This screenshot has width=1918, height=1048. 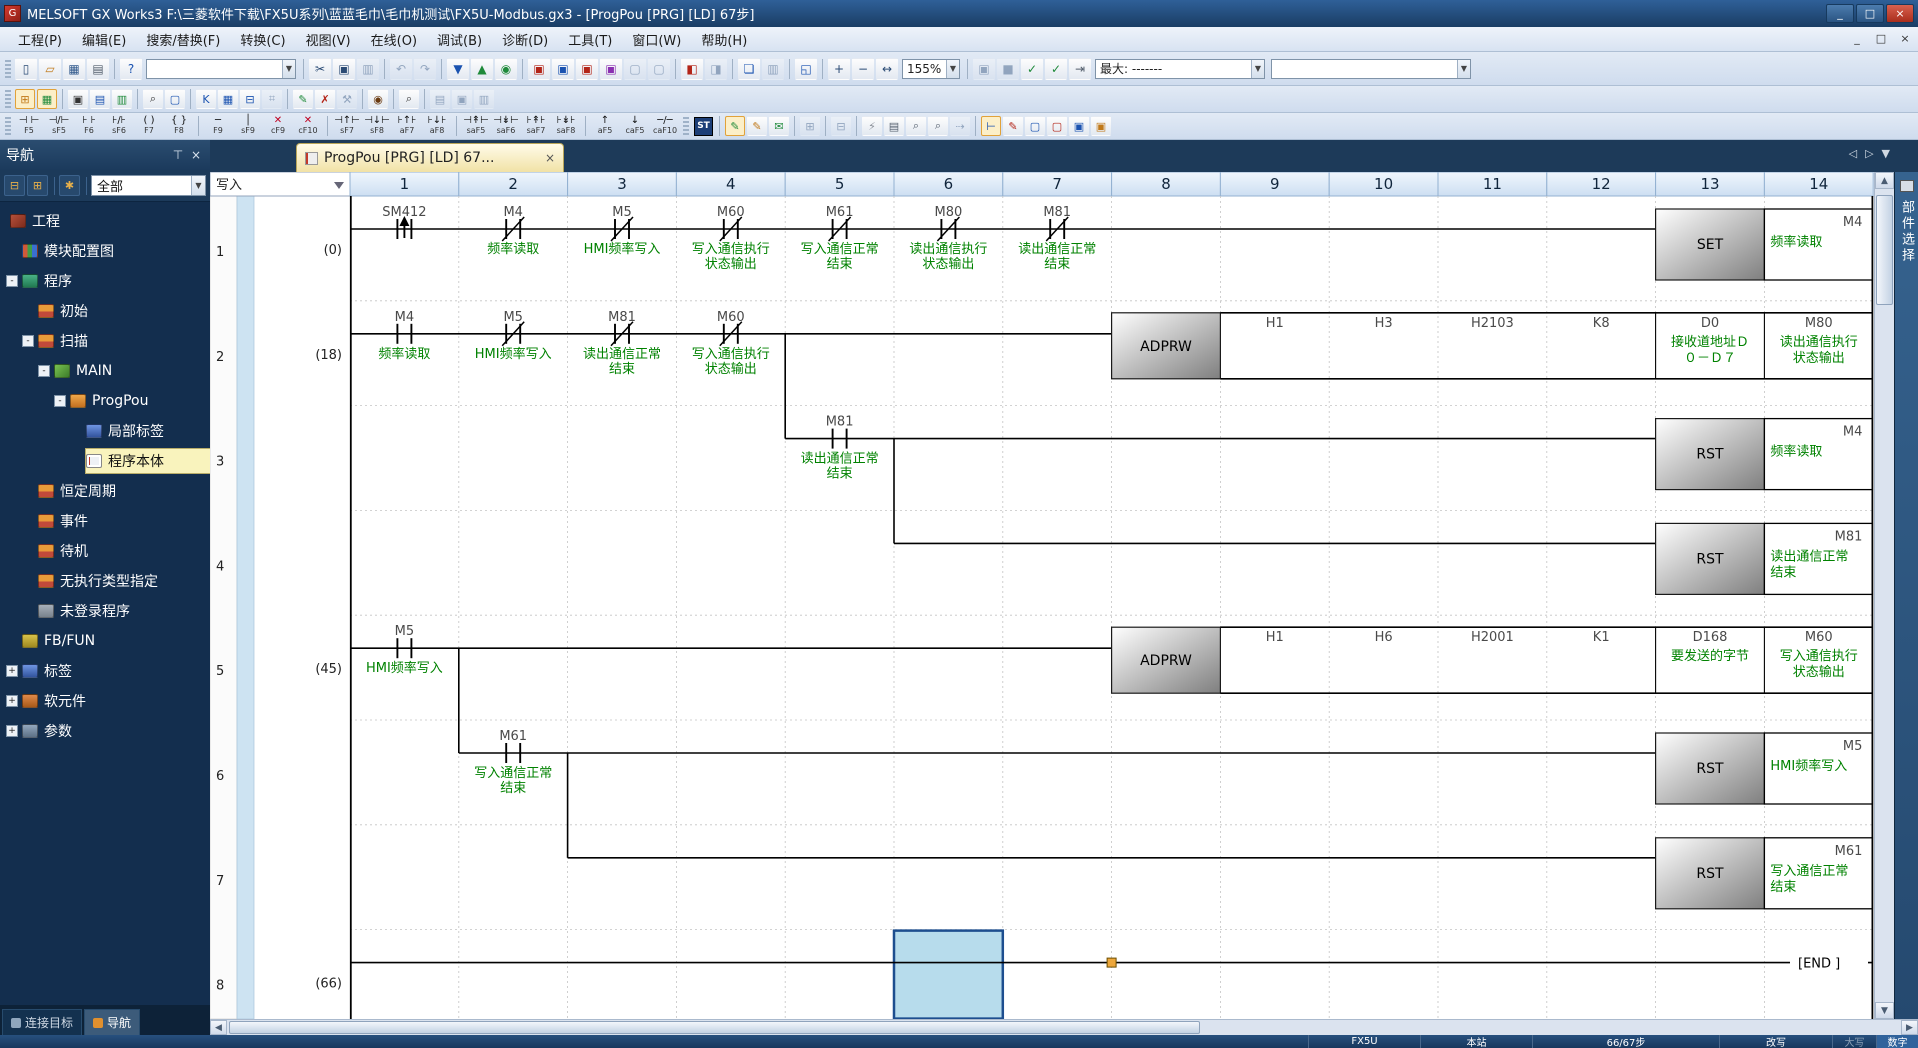 What do you see at coordinates (1840, 13) in the screenshot?
I see `minimize-button: _` at bounding box center [1840, 13].